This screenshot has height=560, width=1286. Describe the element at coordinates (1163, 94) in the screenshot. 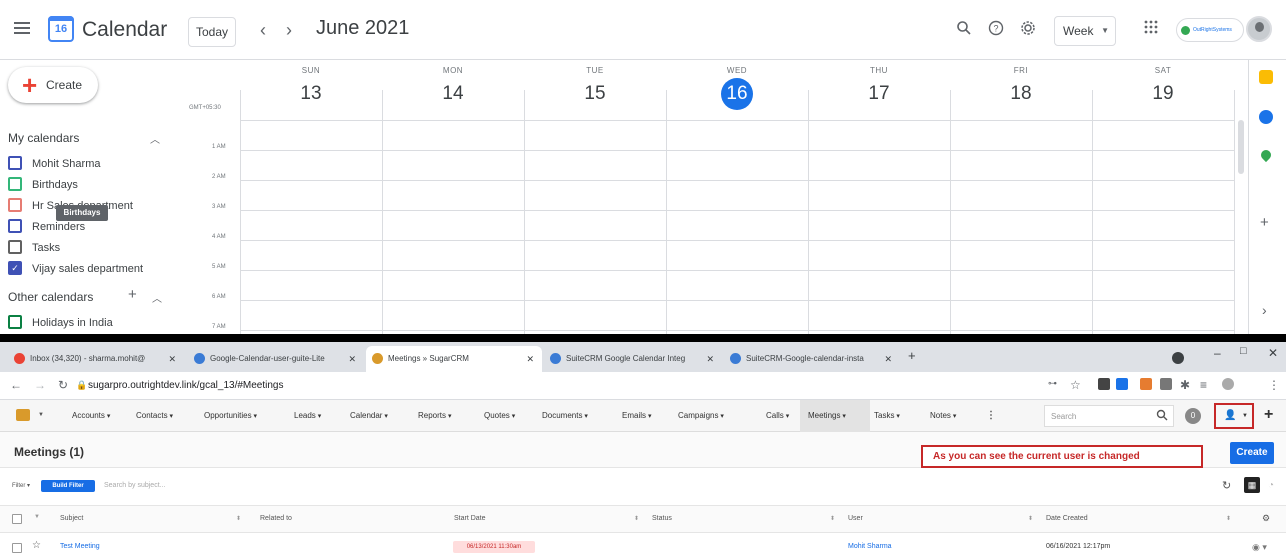

I see `day-number: 19` at that location.